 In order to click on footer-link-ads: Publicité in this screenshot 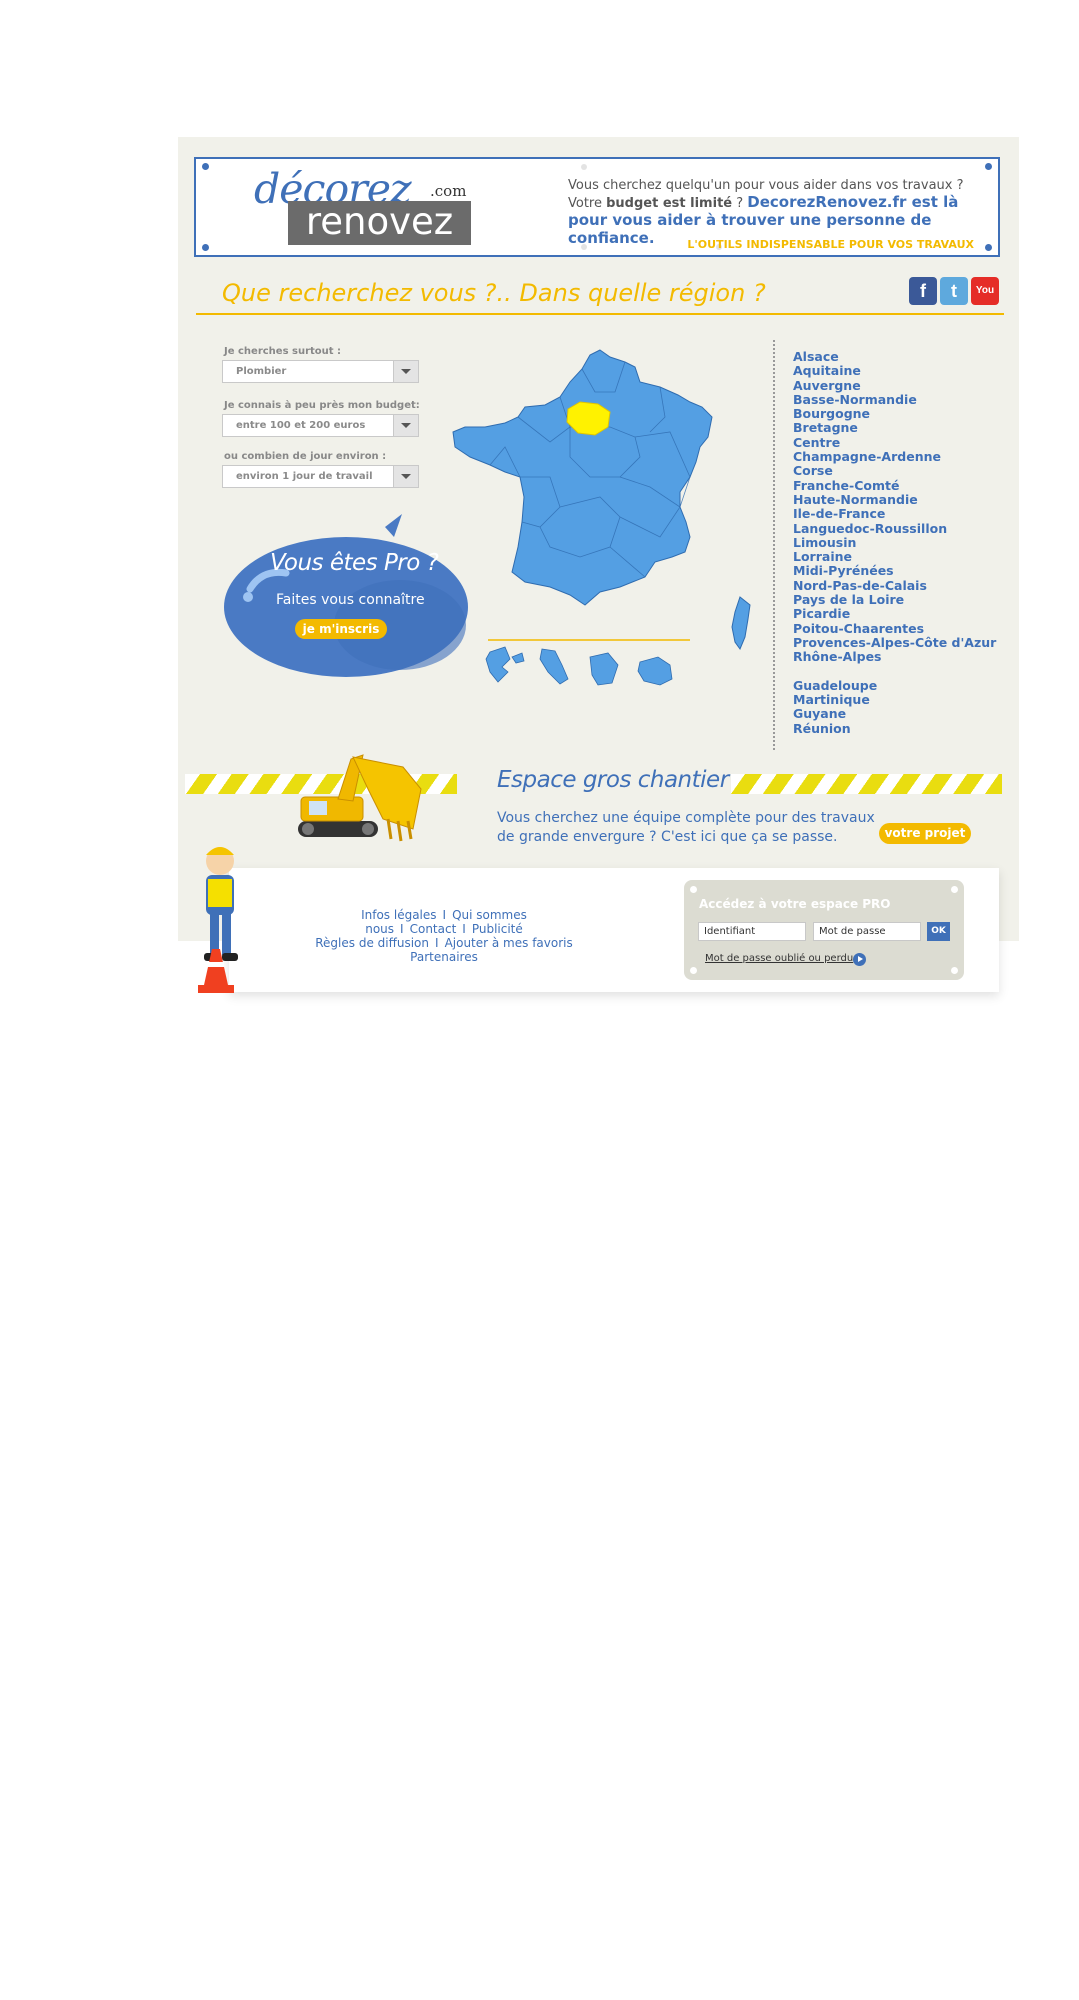, I will do `click(497, 929)`.